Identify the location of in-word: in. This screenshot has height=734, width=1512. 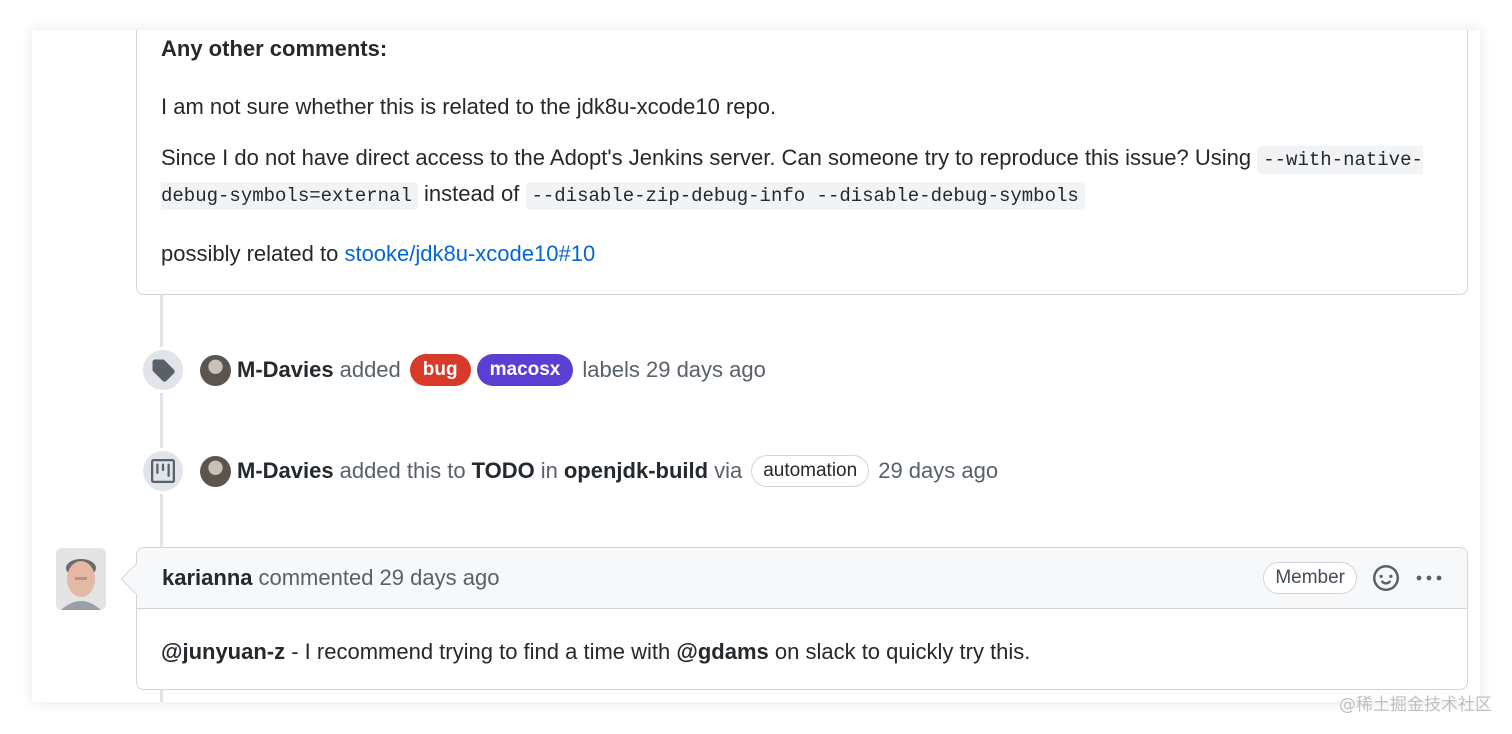
(549, 470).